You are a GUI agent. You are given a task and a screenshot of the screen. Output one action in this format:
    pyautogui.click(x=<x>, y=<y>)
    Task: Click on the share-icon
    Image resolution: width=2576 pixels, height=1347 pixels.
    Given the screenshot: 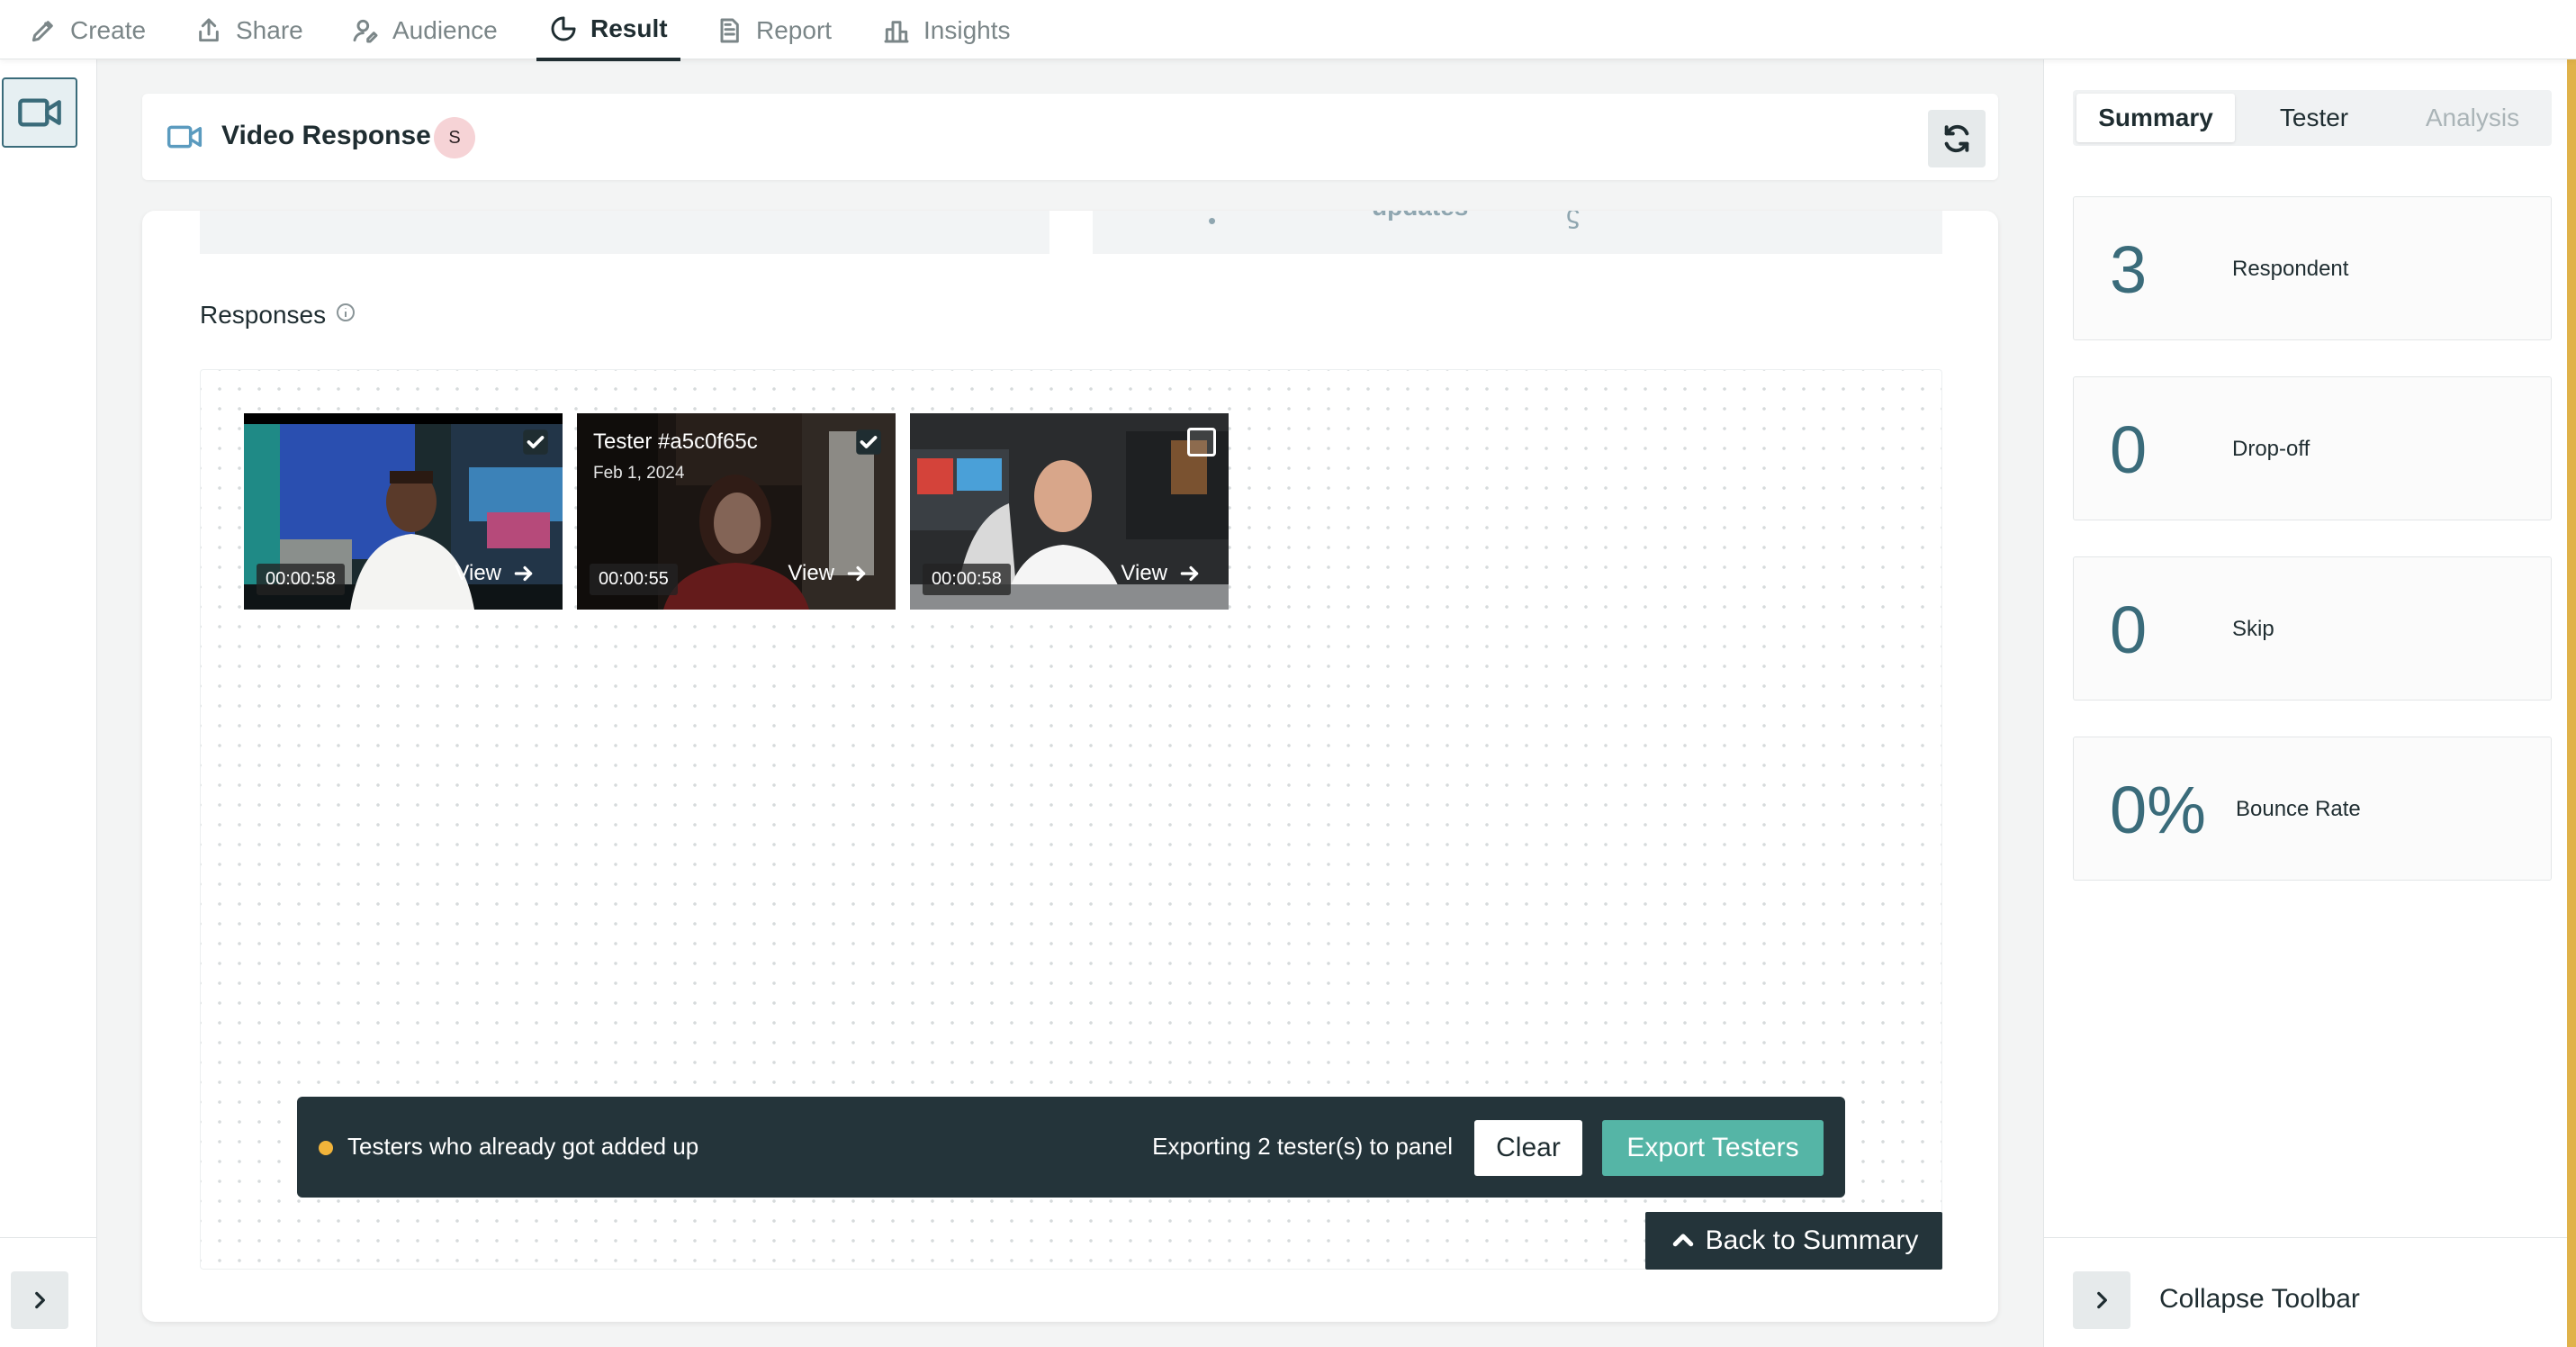 What is the action you would take?
    pyautogui.click(x=209, y=30)
    